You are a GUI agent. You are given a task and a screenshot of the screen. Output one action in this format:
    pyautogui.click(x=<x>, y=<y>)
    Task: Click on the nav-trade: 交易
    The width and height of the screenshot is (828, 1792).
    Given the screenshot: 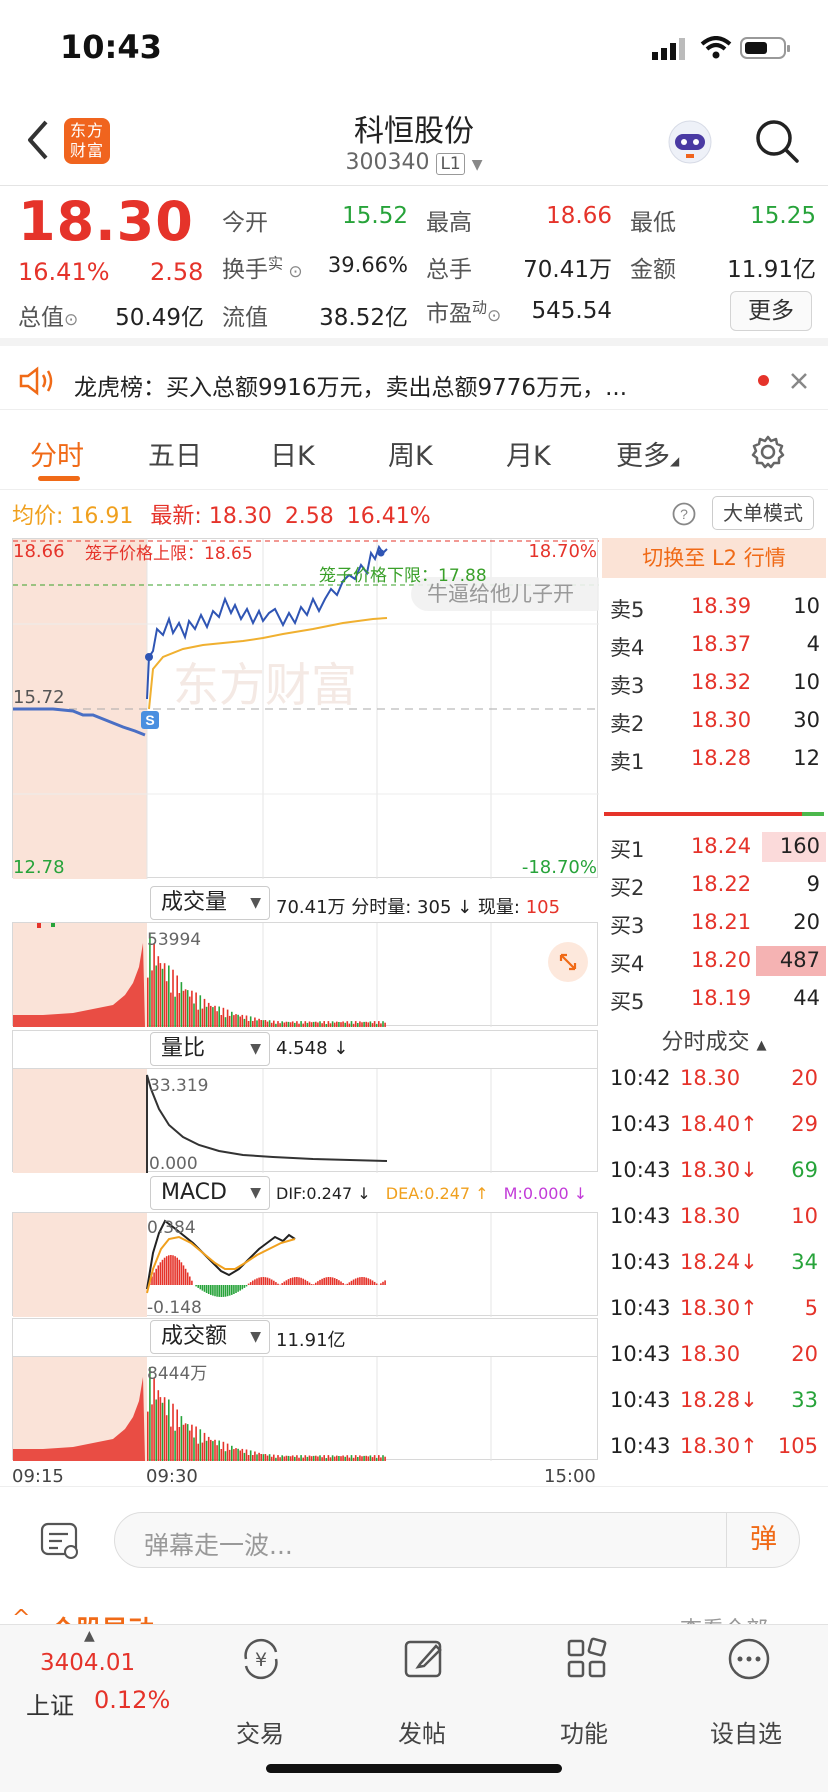 What is the action you would take?
    pyautogui.click(x=260, y=1731)
    